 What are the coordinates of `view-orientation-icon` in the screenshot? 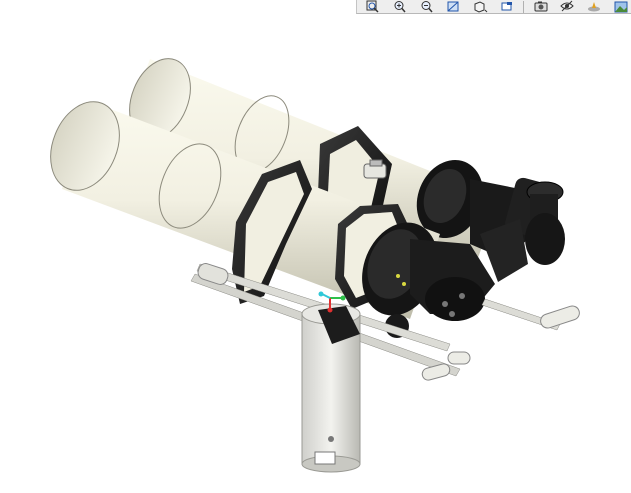 It's located at (453, 6).